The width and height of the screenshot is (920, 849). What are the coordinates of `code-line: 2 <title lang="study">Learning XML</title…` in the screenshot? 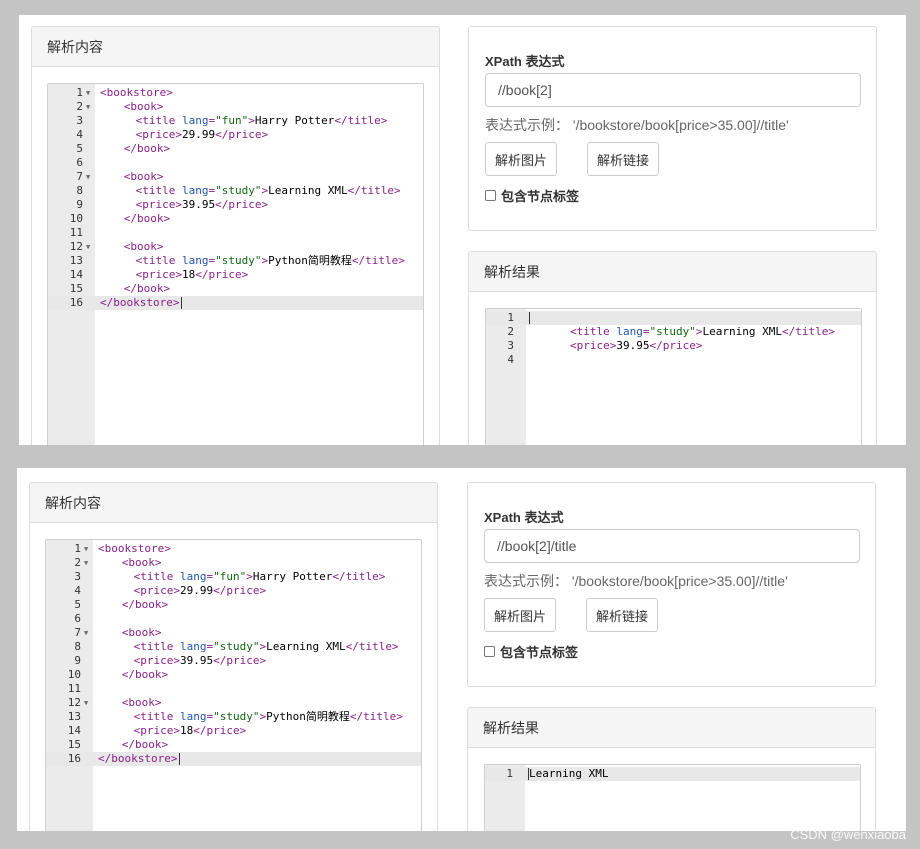 It's located at (673, 332).